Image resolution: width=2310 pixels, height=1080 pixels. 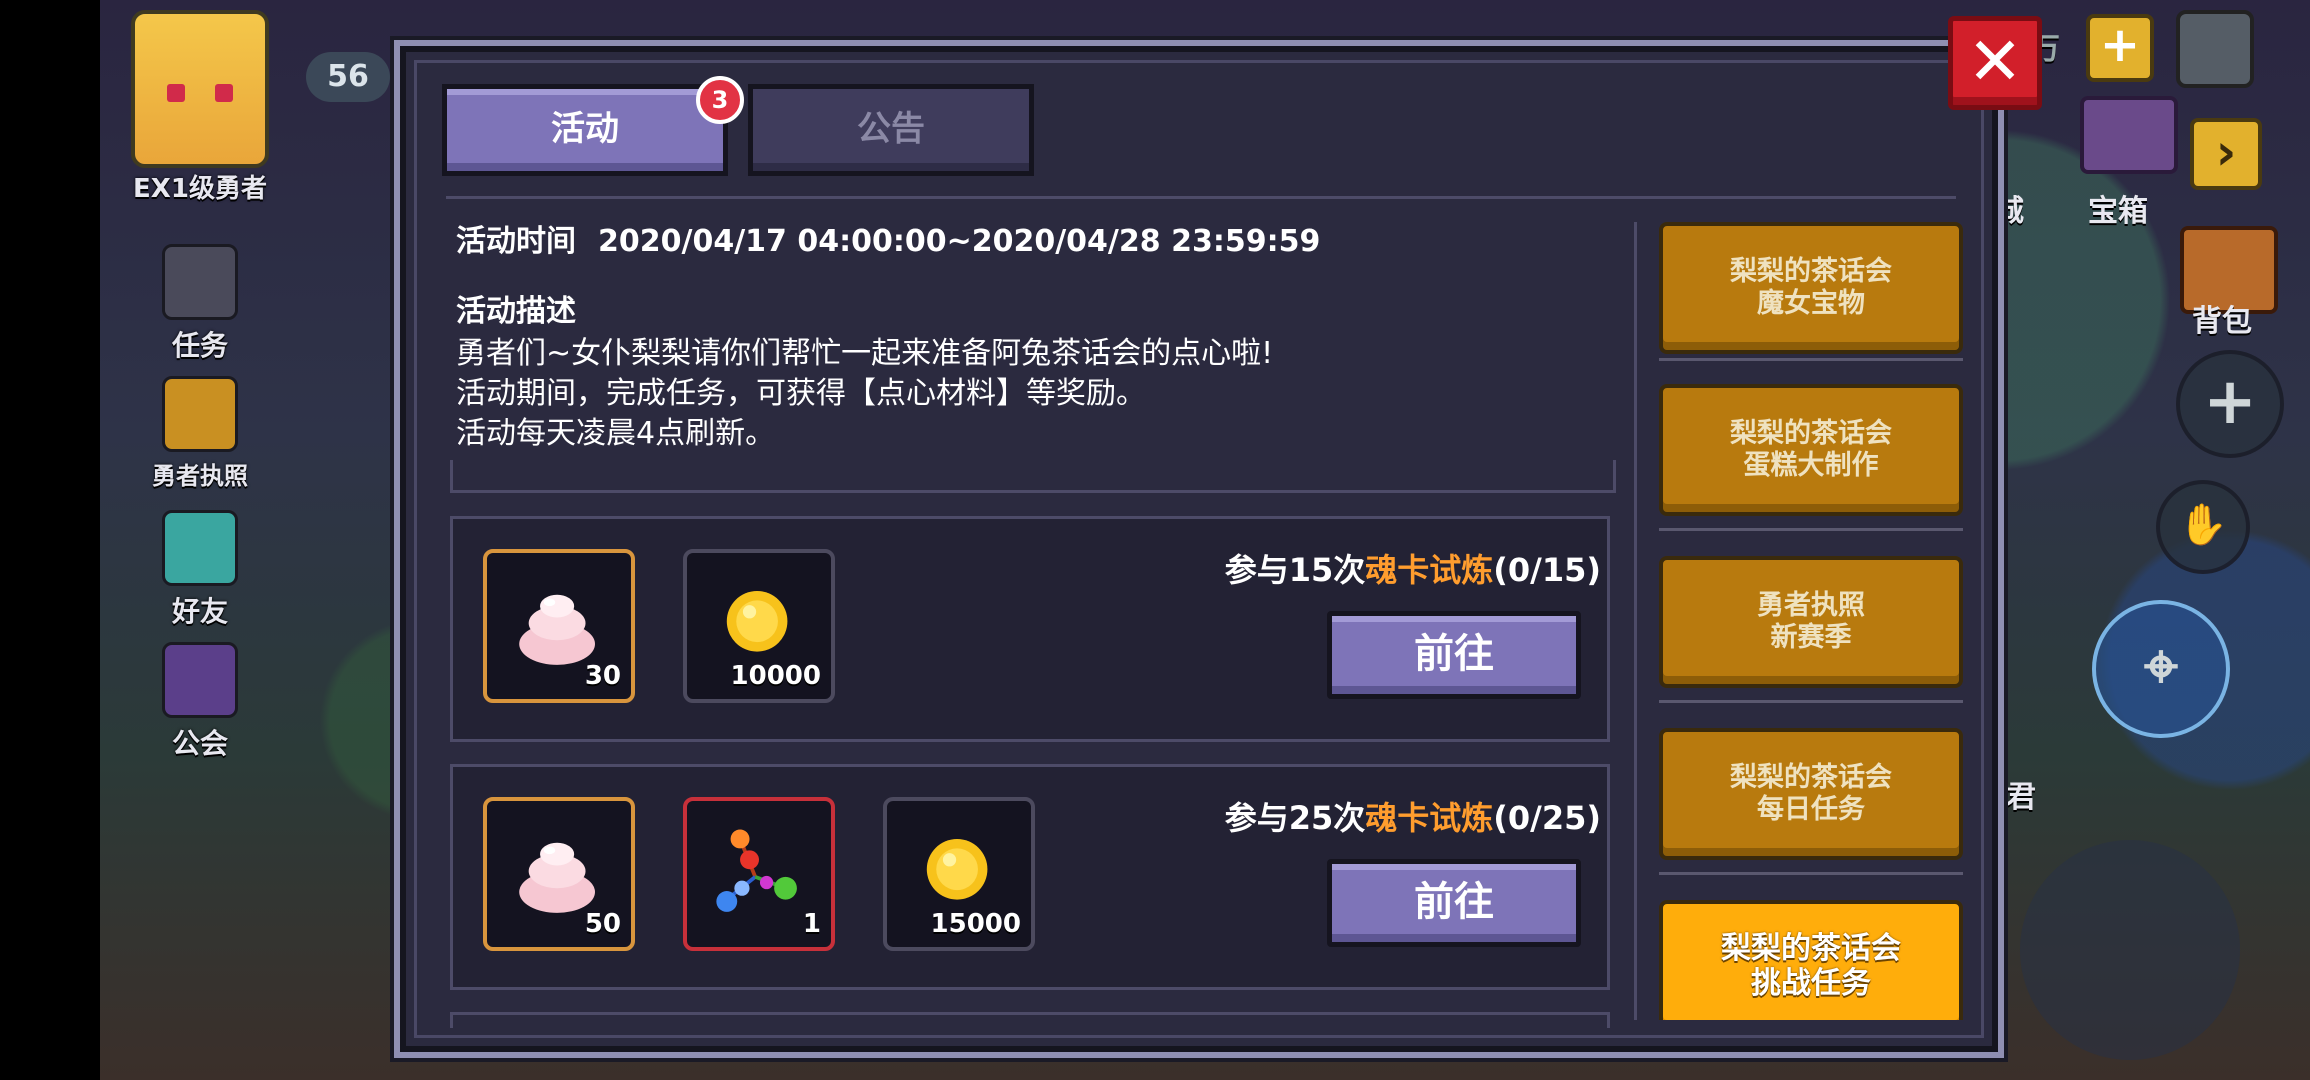 What do you see at coordinates (811, 924) in the screenshot?
I see `reward-count: 1` at bounding box center [811, 924].